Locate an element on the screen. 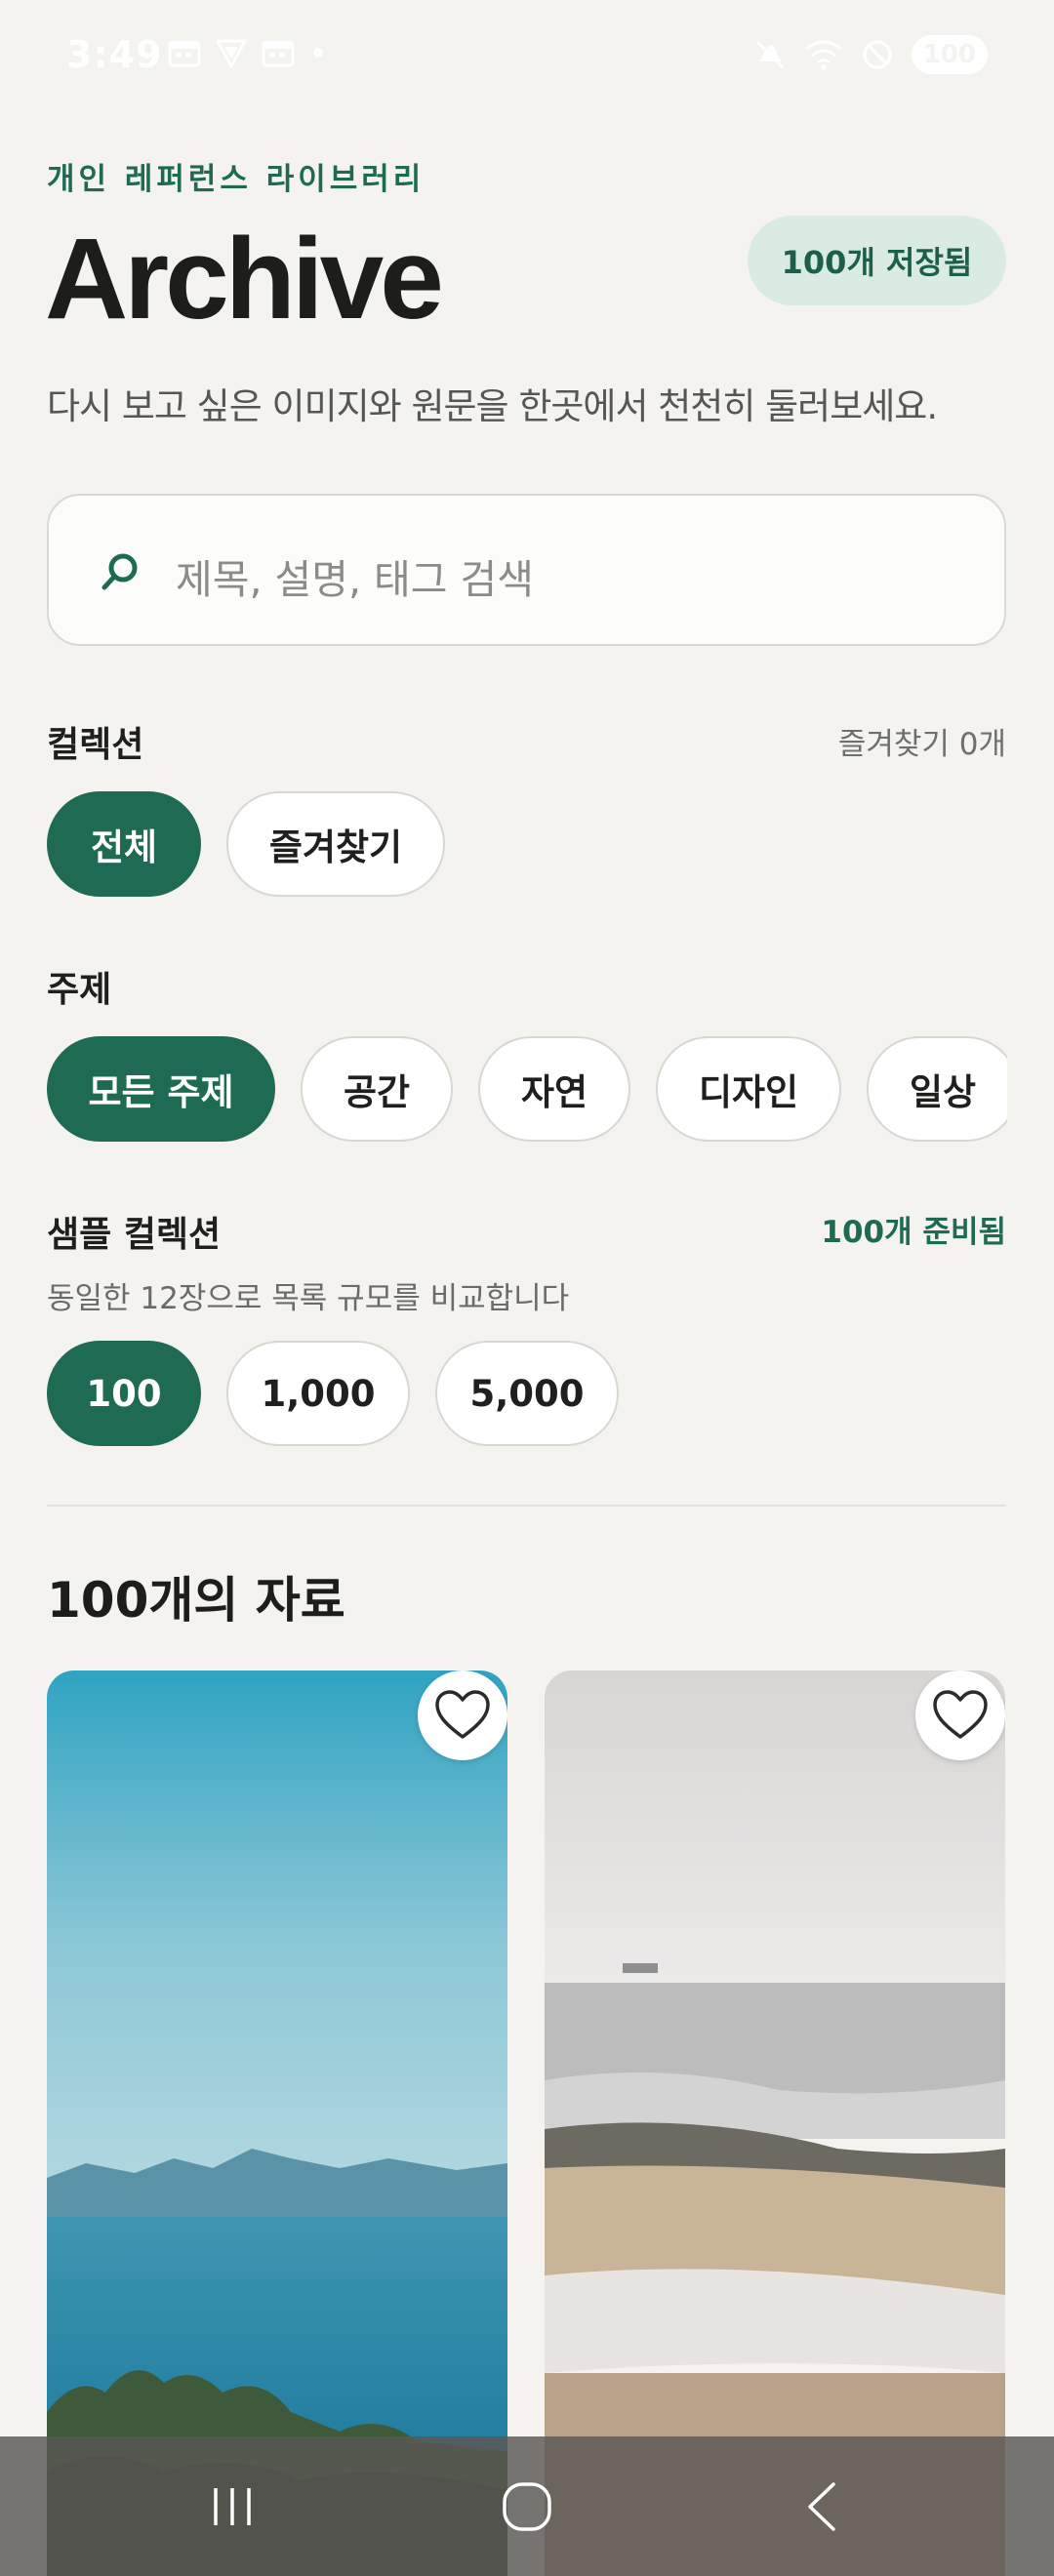  sample-ready-count: 100개 준비됨 is located at coordinates (913, 1232).